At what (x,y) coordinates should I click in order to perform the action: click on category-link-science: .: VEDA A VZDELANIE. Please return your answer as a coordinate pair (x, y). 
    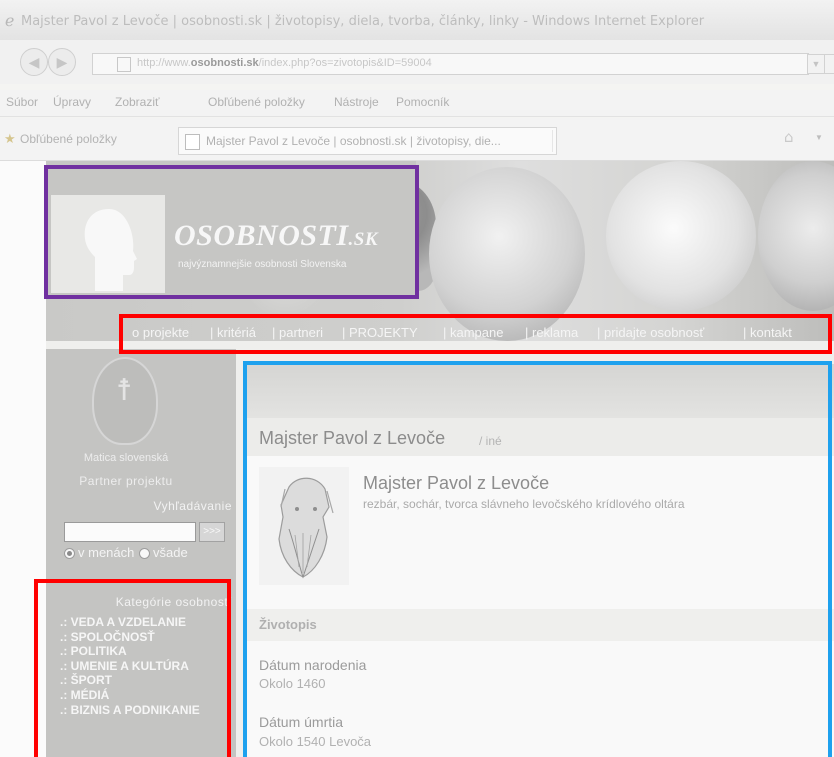
    Looking at the image, I should click on (148, 622).